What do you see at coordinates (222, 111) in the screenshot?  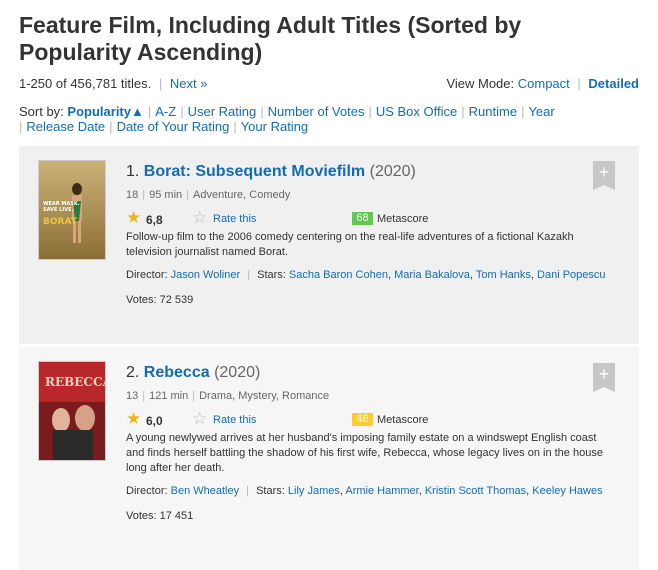 I see `sort-user-rating: User Rating` at bounding box center [222, 111].